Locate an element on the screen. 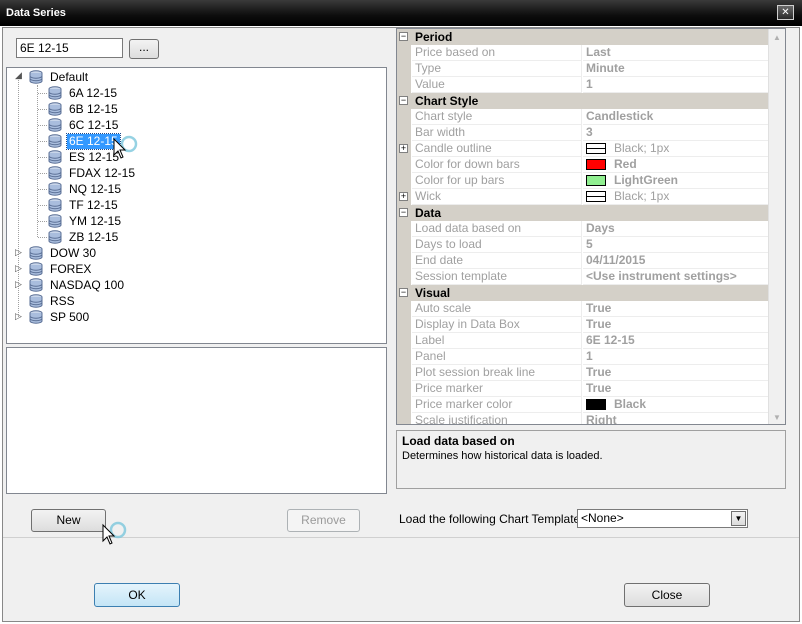 This screenshot has height=624, width=802. property-row: Scale justification Right is located at coordinates (583, 418).